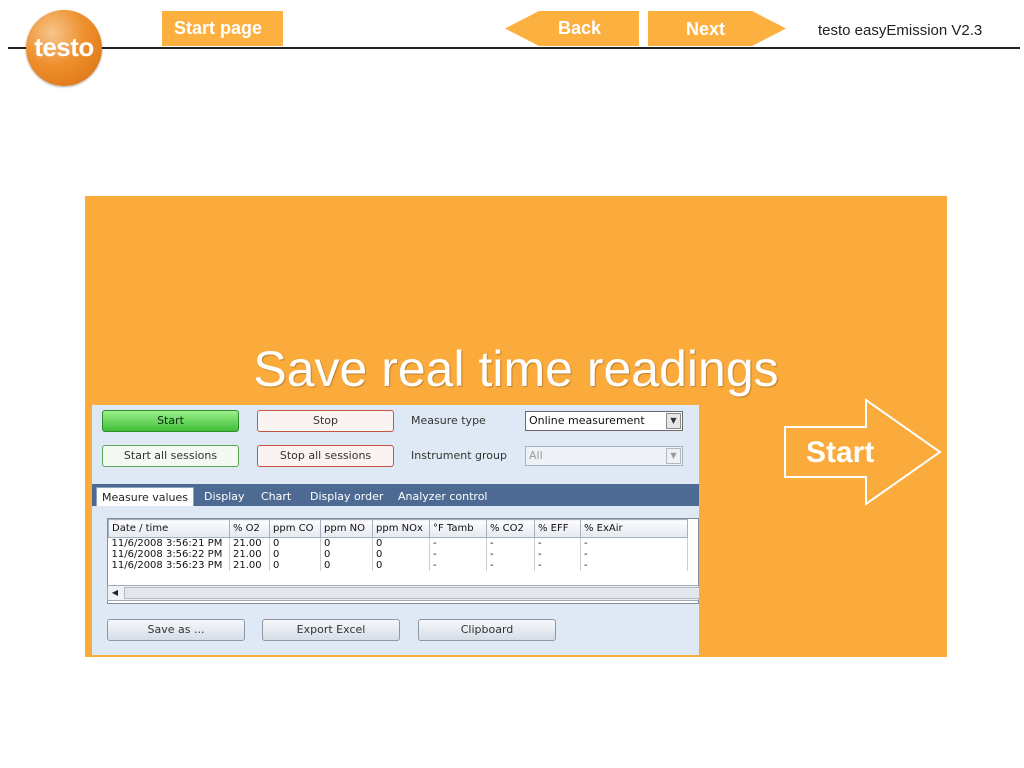 The width and height of the screenshot is (1024, 768). Describe the element at coordinates (604, 456) in the screenshot. I see `instrument-group-select: All ▼` at that location.